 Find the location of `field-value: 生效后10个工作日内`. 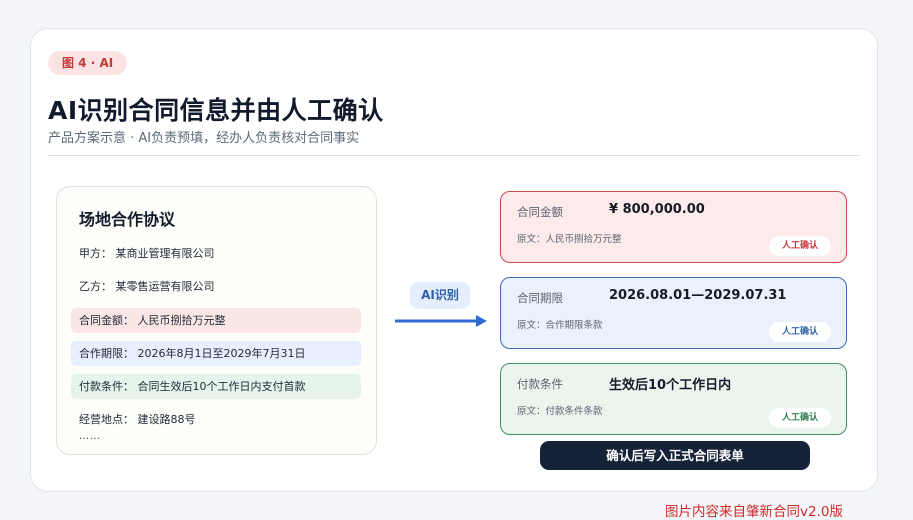

field-value: 生效后10个工作日内 is located at coordinates (670, 385).